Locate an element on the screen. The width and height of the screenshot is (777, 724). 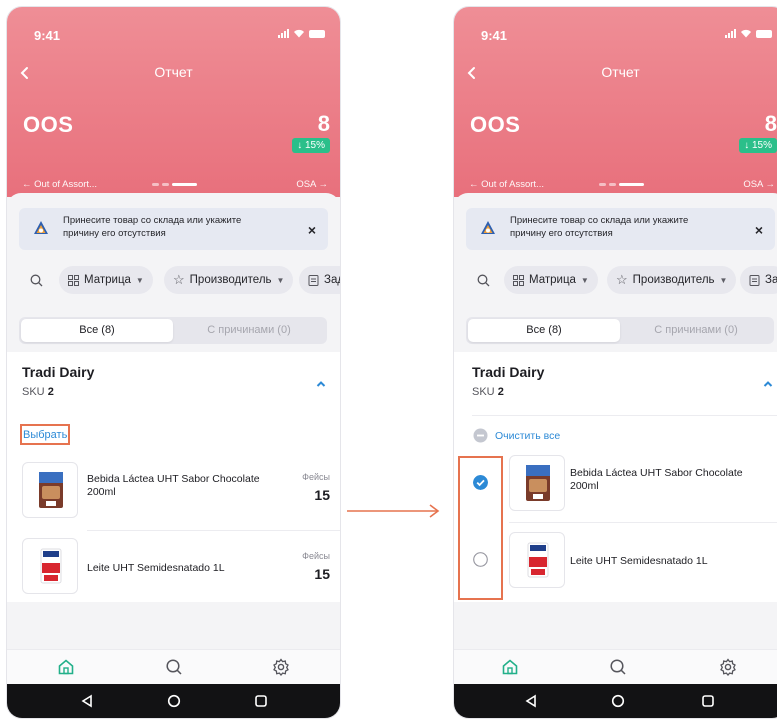
filter-chip-label: Зад is located at coordinates (332, 280).